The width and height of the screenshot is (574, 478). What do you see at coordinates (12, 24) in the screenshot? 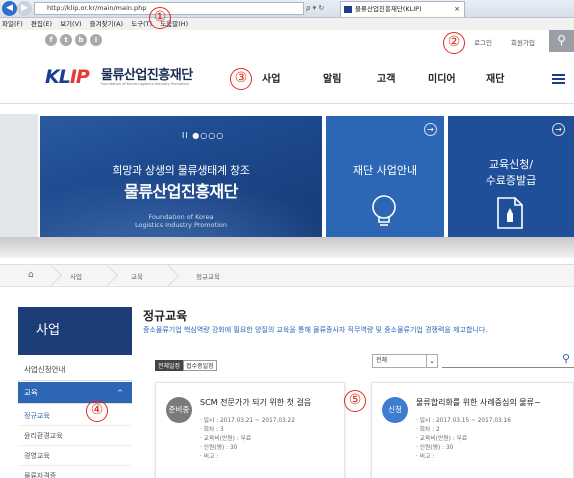
I see `menu-file: 파일(F)` at bounding box center [12, 24].